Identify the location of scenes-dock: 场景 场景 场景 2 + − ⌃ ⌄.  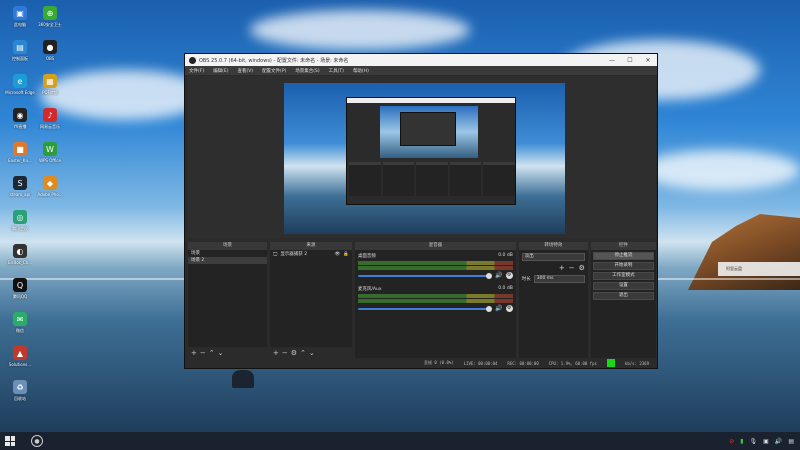
(227, 300).